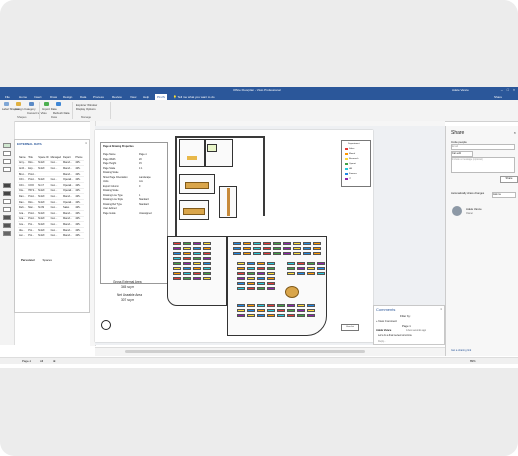 This screenshot has height=456, width=518. Describe the element at coordinates (245, 351) in the screenshot. I see `scroll-thumb` at that location.